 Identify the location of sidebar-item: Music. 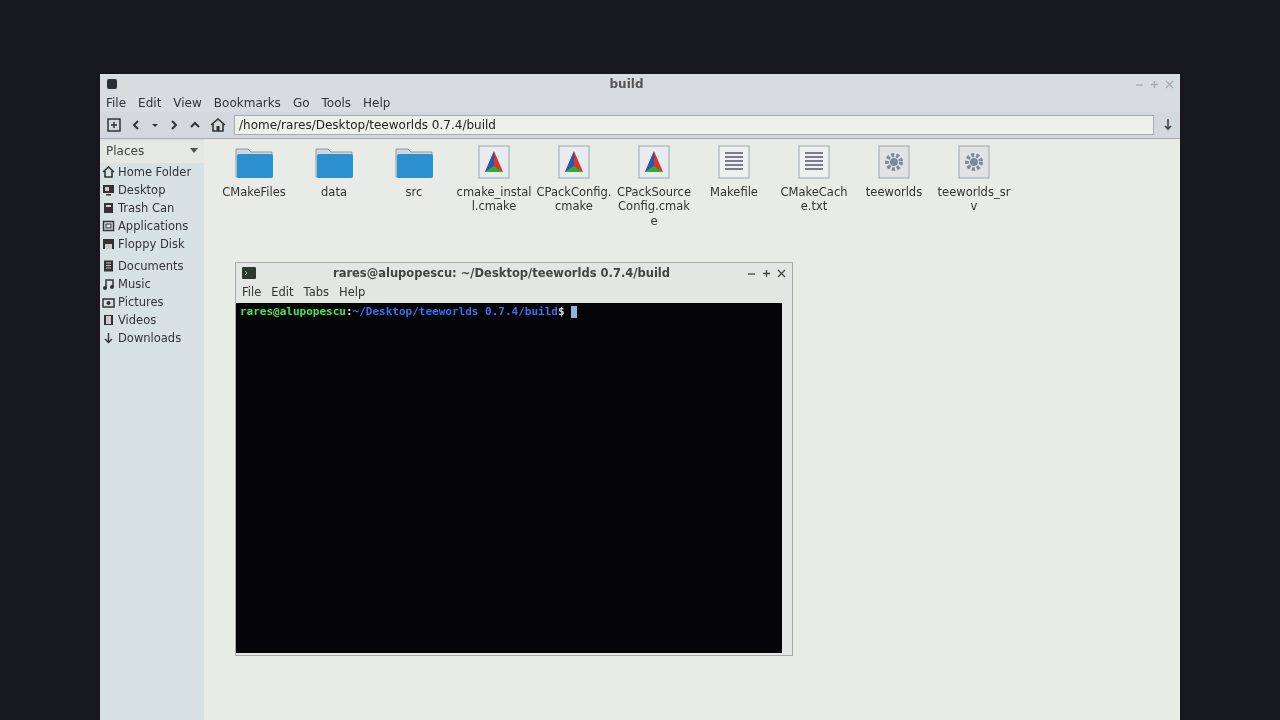
(152, 284).